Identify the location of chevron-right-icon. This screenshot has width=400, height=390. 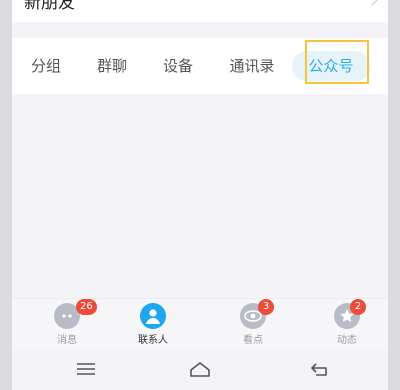
(372, 3).